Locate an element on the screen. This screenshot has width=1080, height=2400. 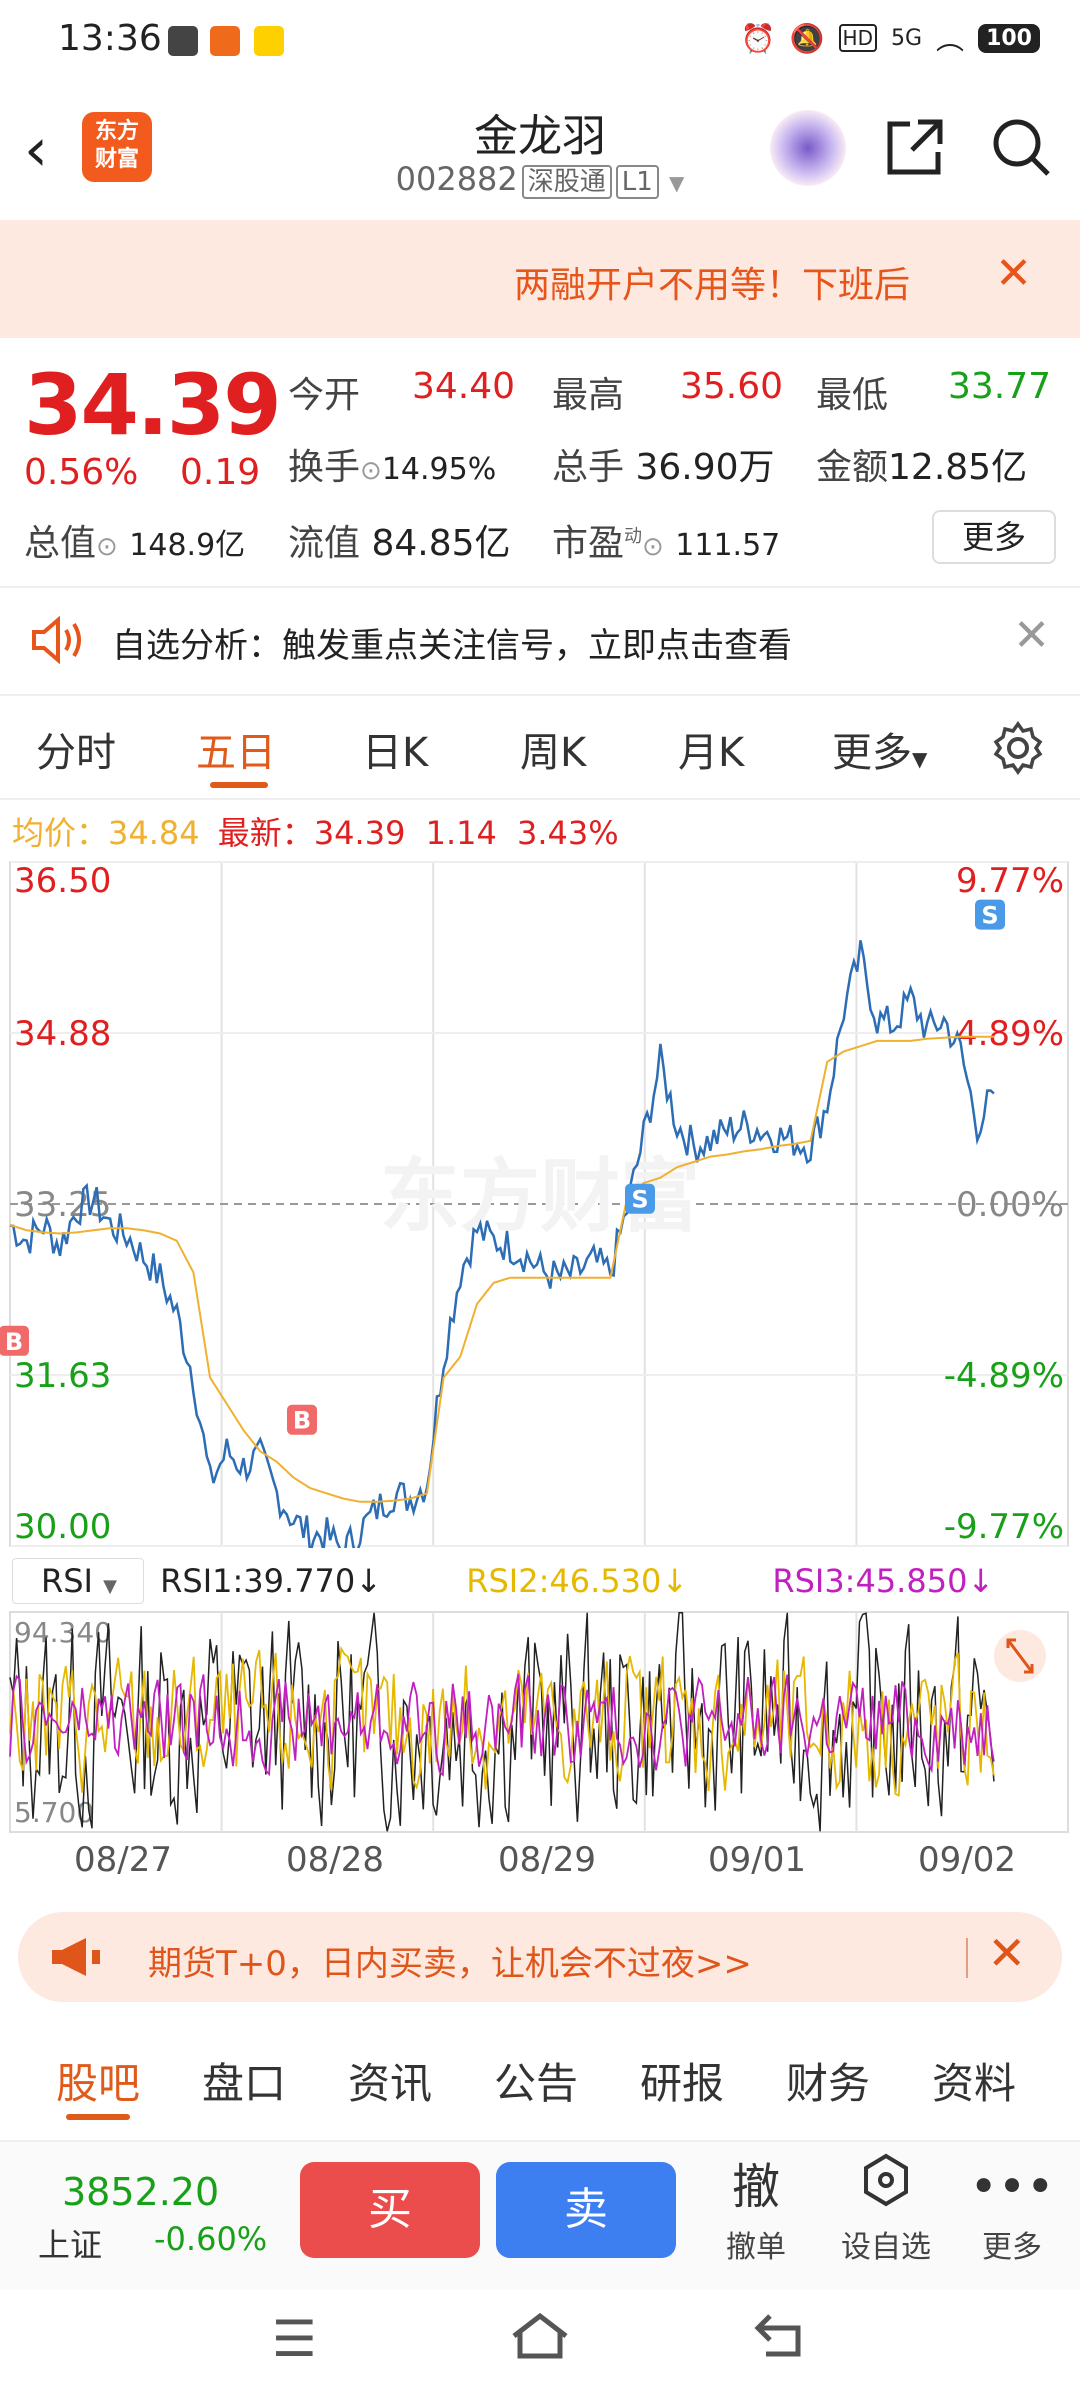
tab-pankou: 盘口 is located at coordinates (244, 2080).